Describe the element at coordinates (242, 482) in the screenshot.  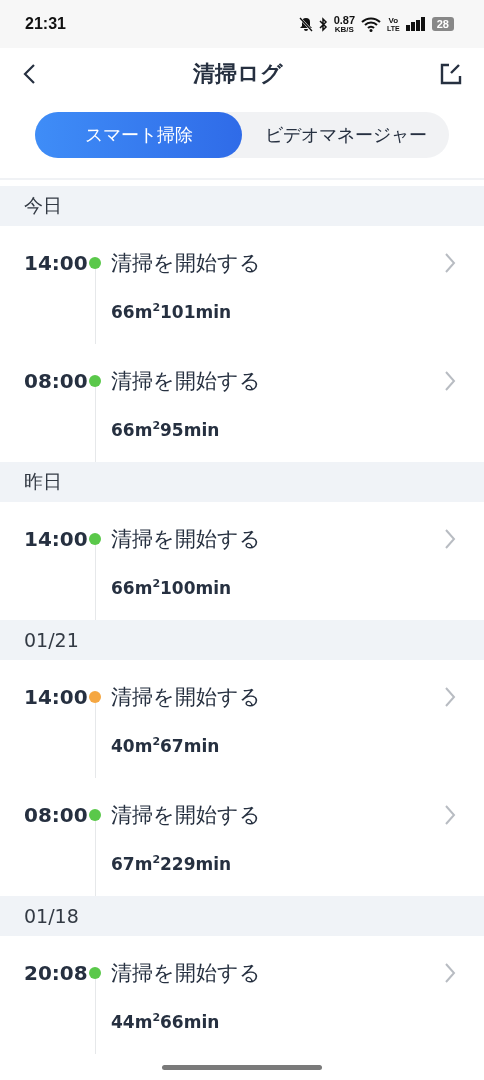
I see `date-header: 昨日` at that location.